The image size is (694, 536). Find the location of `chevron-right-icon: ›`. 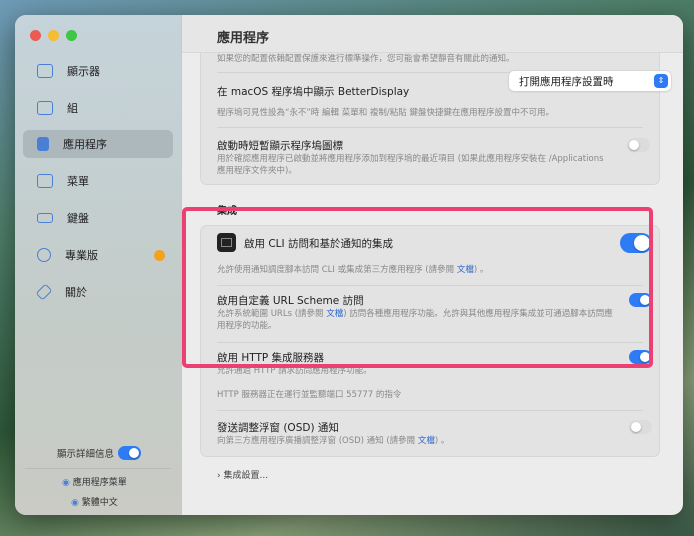

chevron-right-icon: › is located at coordinates (219, 476).